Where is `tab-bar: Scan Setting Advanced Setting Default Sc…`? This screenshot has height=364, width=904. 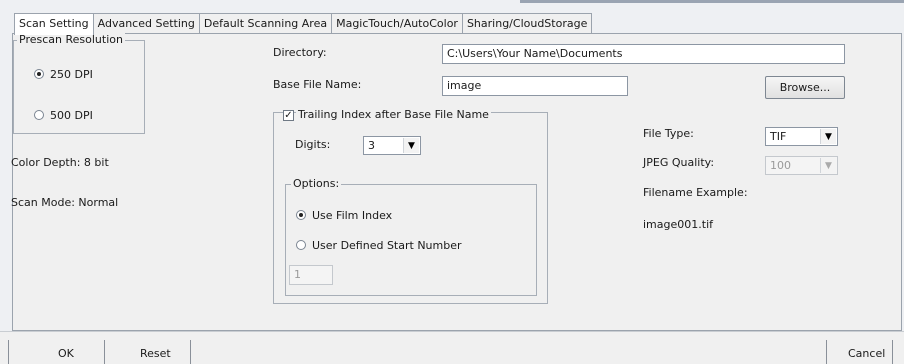
tab-bar: Scan Setting Advanced Setting Default Sc… is located at coordinates (303, 24).